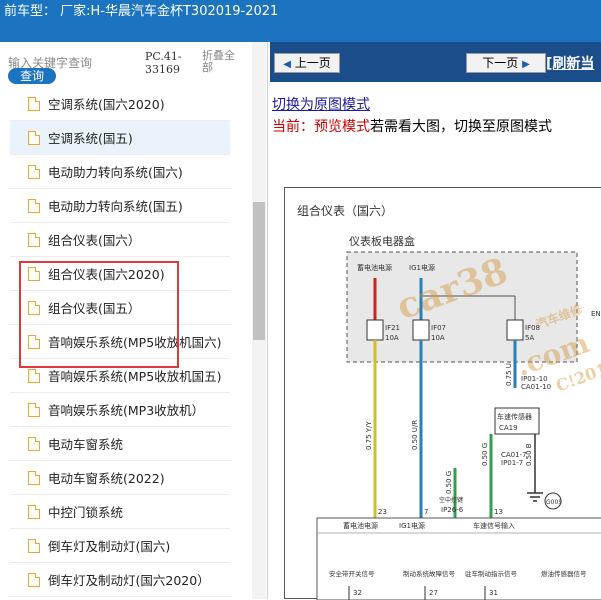 This screenshot has height=600, width=601. I want to click on cluster-speed: 车速信号输入, so click(494, 525).